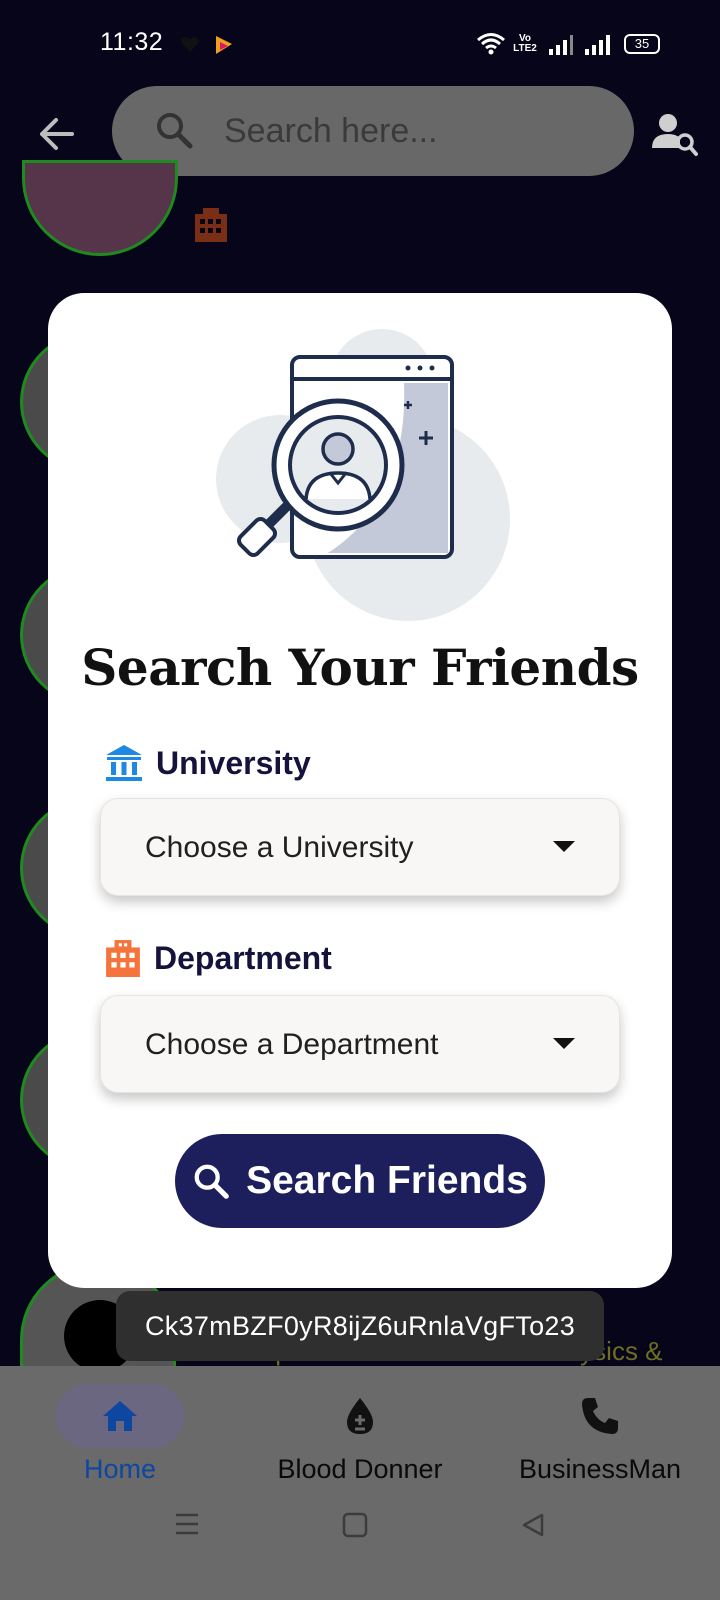  I want to click on battery-indicator: 35, so click(642, 44).